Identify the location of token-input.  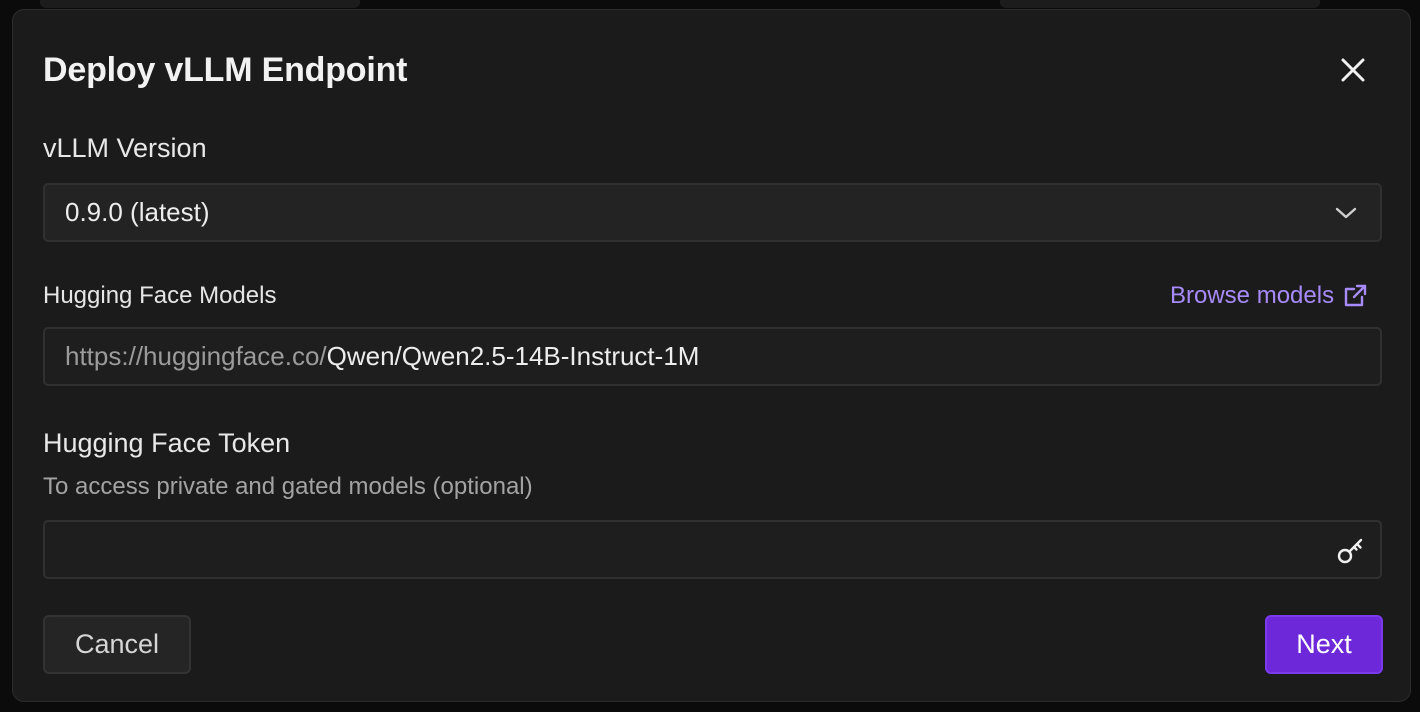
(712, 549).